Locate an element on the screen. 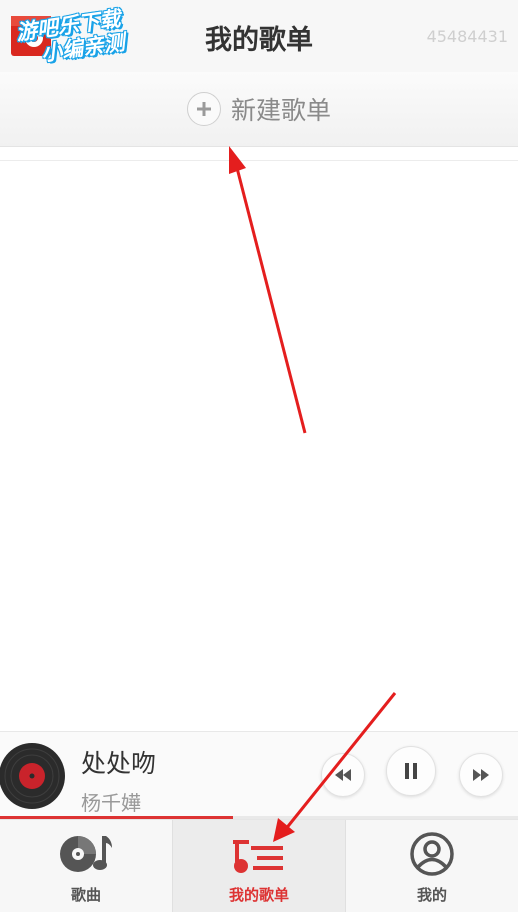  user-id: 45484431 is located at coordinates (467, 36).